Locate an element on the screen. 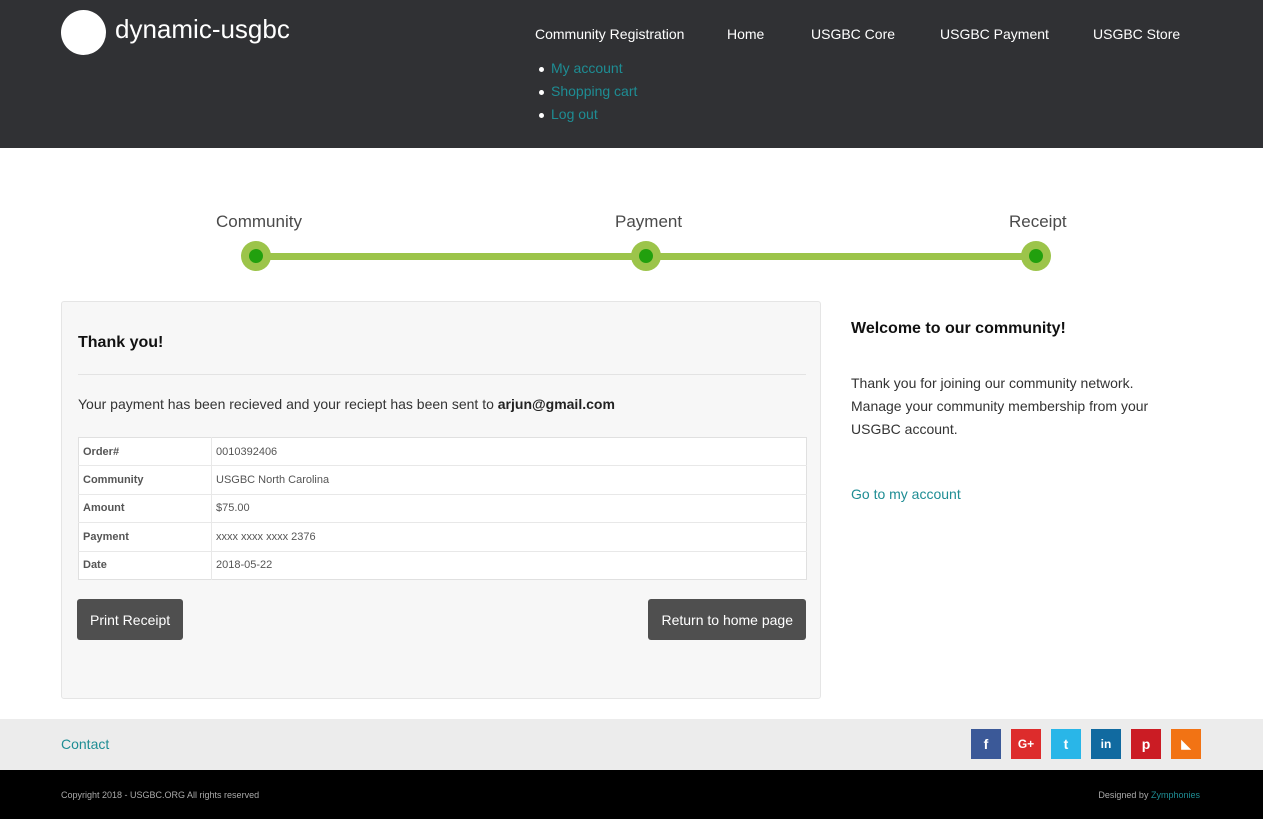 This screenshot has height=819, width=1263. welcome-heading: Welcome to our community! is located at coordinates (958, 328).